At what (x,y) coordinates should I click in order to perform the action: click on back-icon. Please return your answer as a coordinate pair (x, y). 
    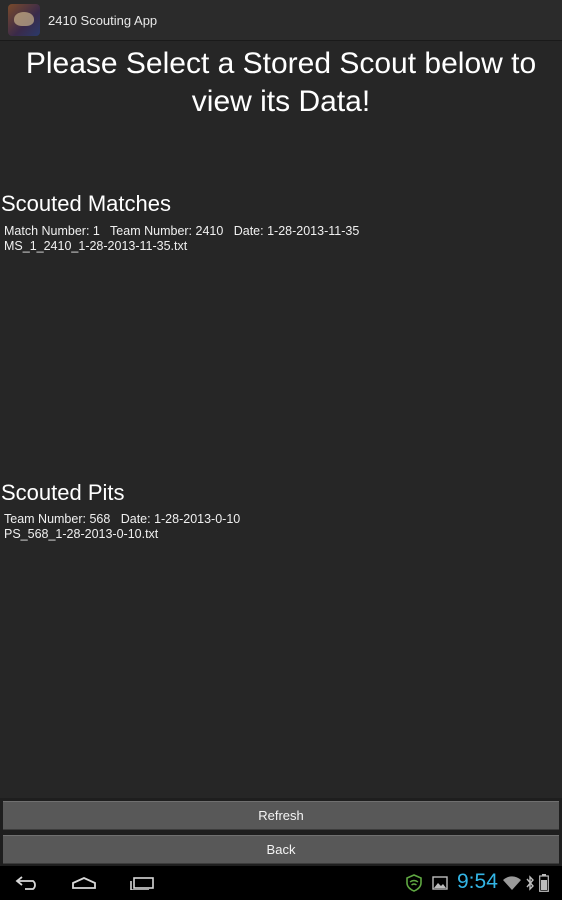
    Looking at the image, I should click on (28, 883).